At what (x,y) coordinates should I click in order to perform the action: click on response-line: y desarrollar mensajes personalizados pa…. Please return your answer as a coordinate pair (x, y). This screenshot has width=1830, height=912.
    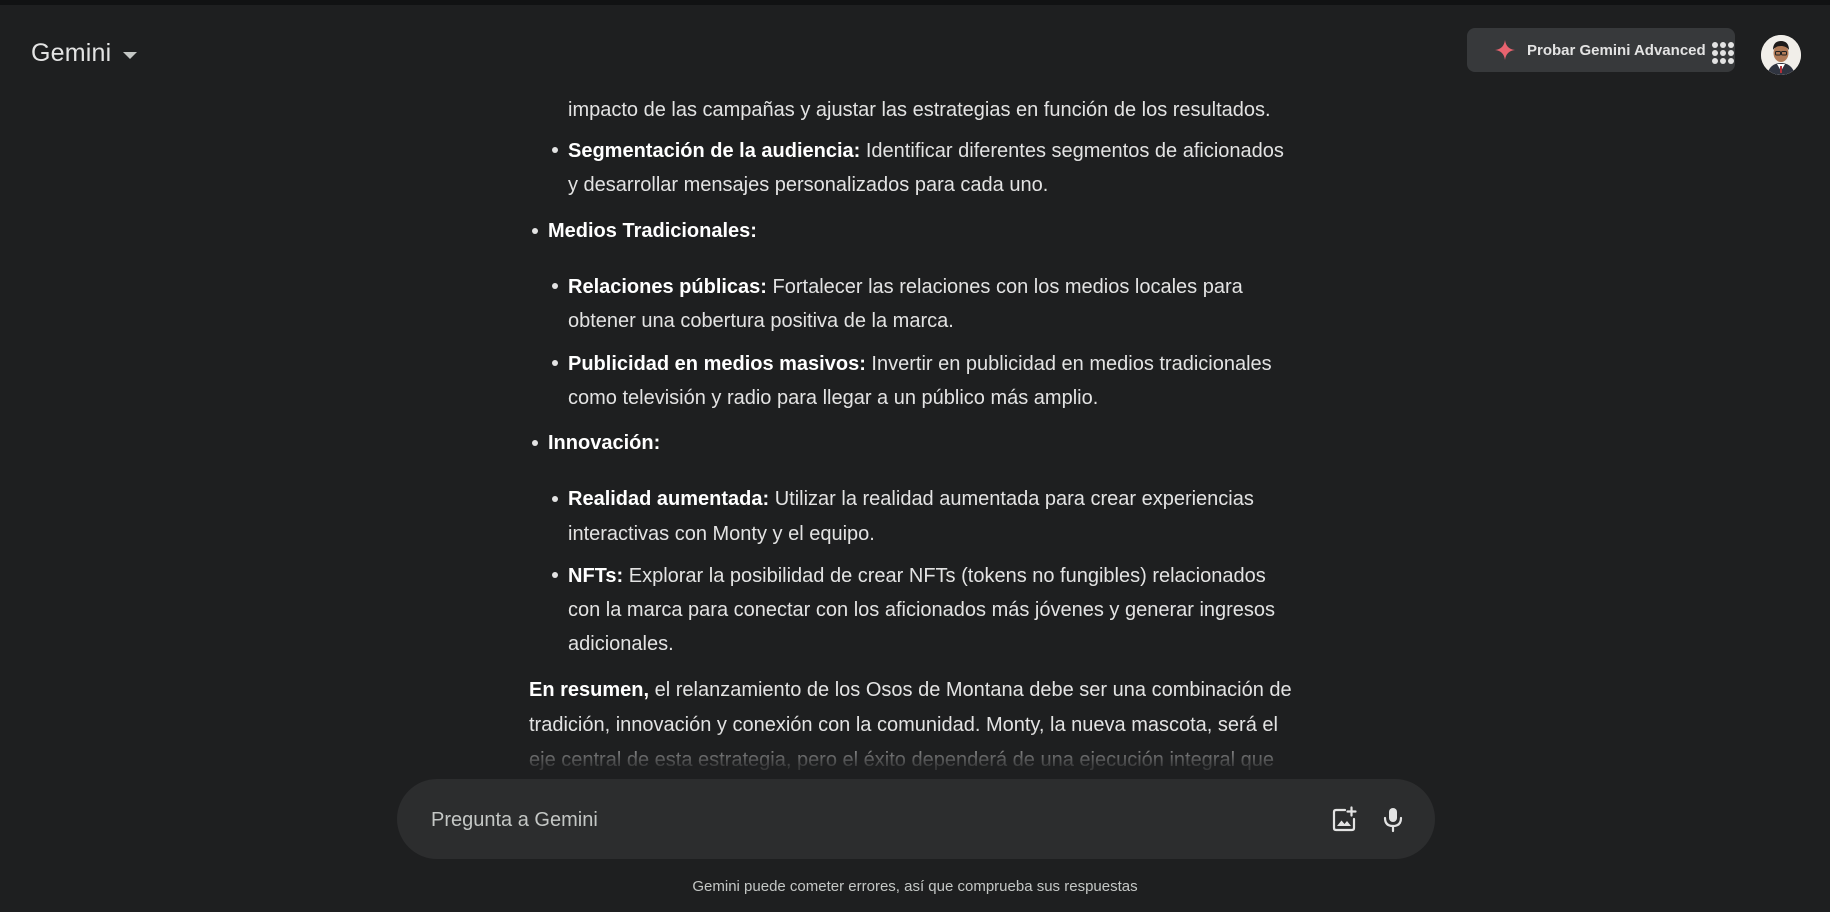
    Looking at the image, I should click on (808, 185).